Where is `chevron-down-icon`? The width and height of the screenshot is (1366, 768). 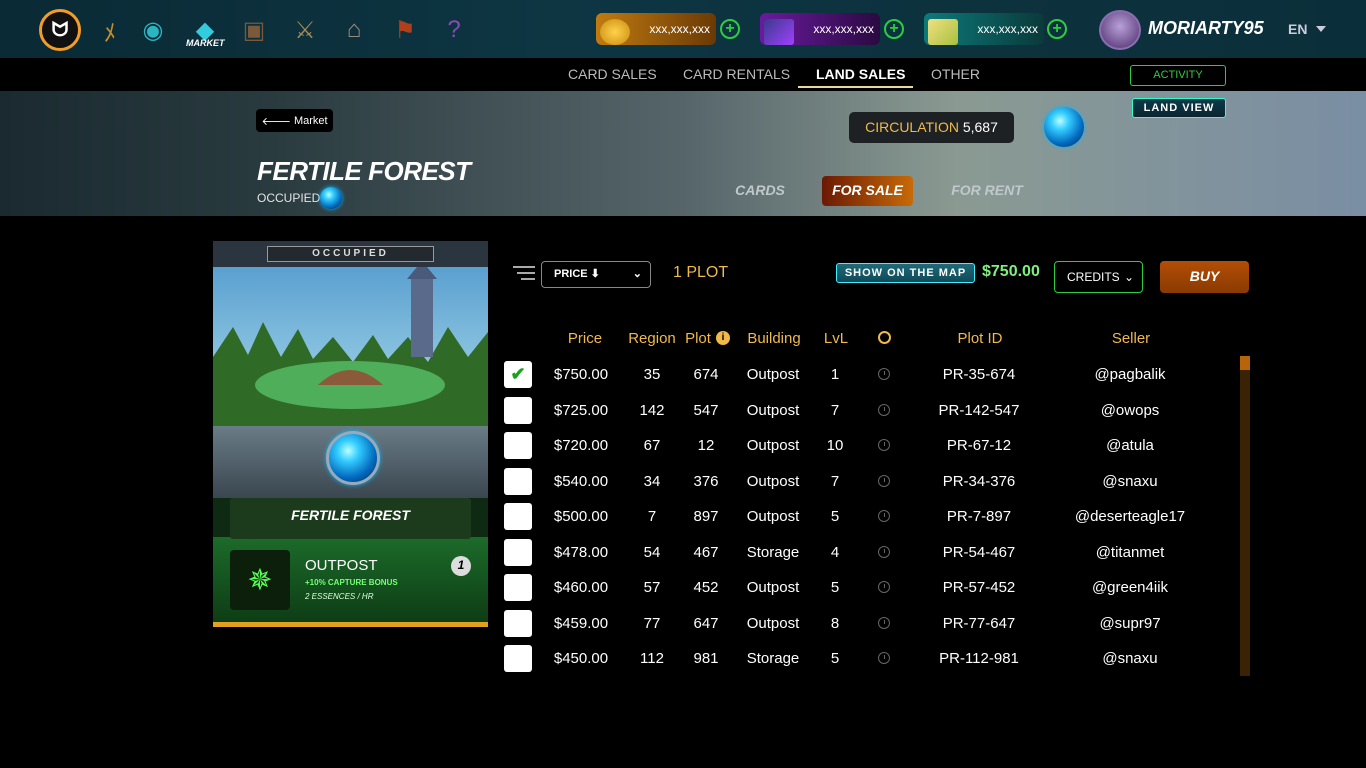 chevron-down-icon is located at coordinates (1321, 29).